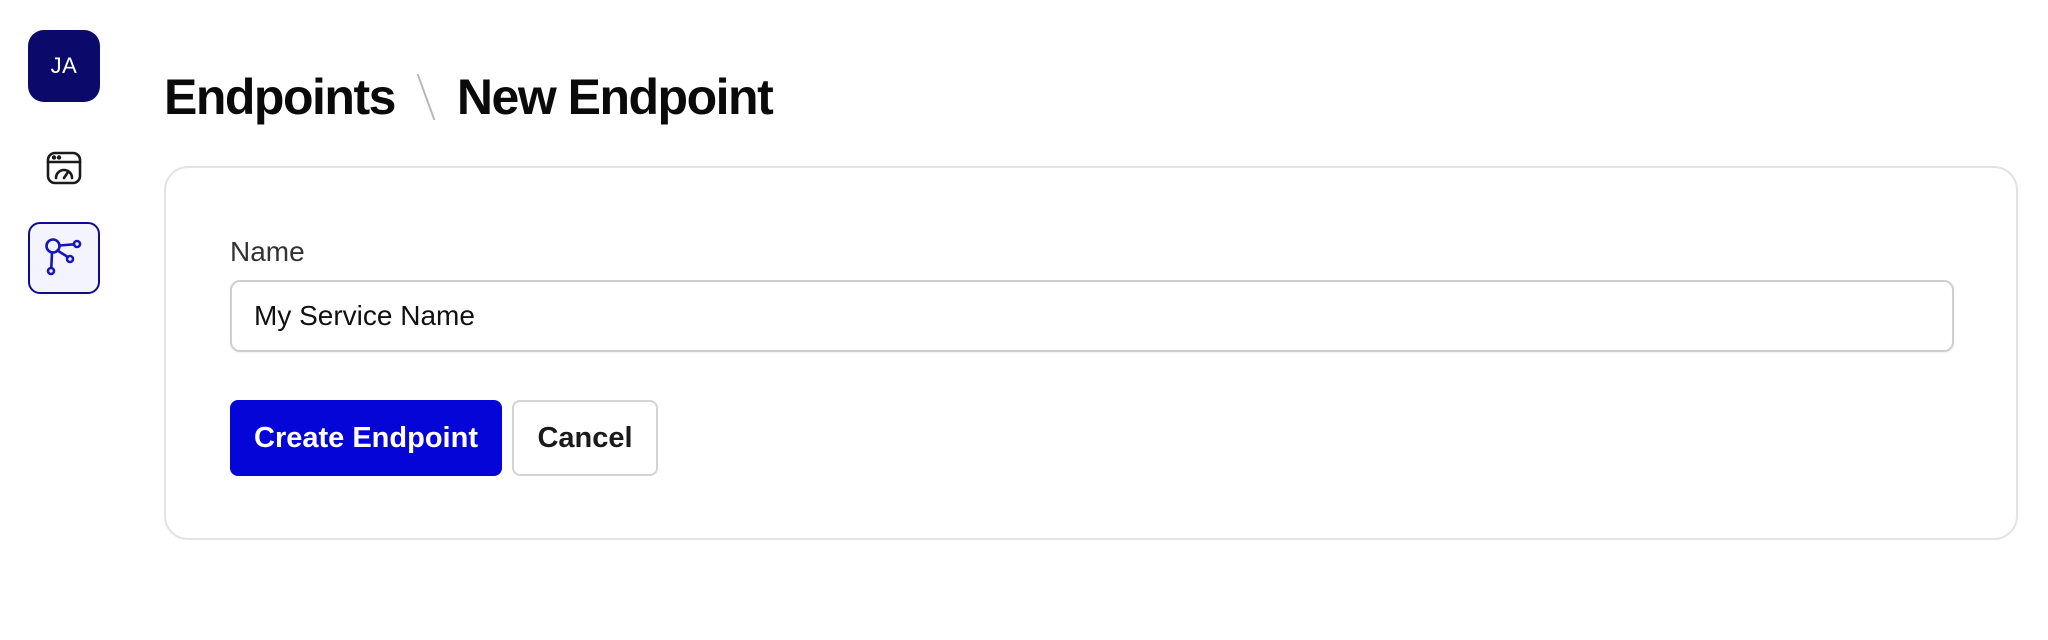 The height and width of the screenshot is (640, 2048). Describe the element at coordinates (426, 97) in the screenshot. I see `breadcrumb-separator` at that location.